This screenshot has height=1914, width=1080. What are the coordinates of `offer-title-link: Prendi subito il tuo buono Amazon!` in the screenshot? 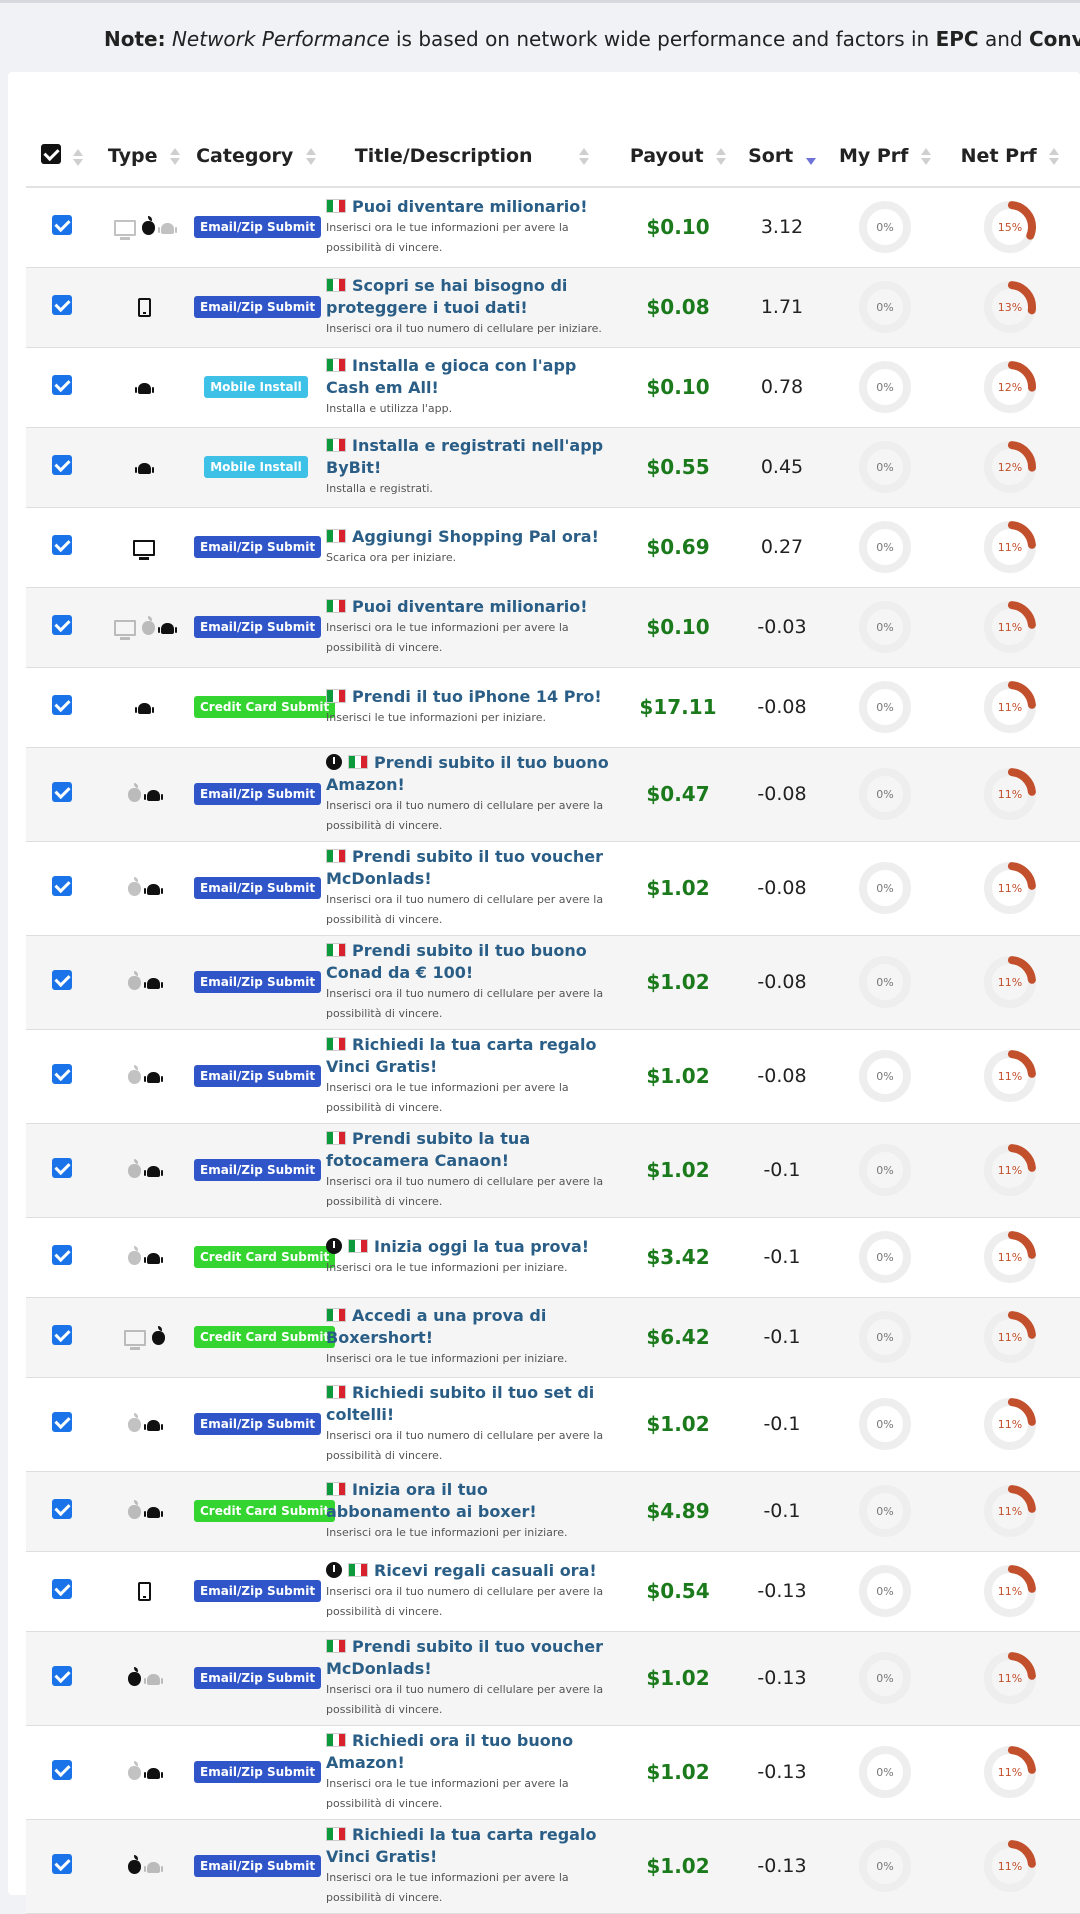 It's located at (467, 773).